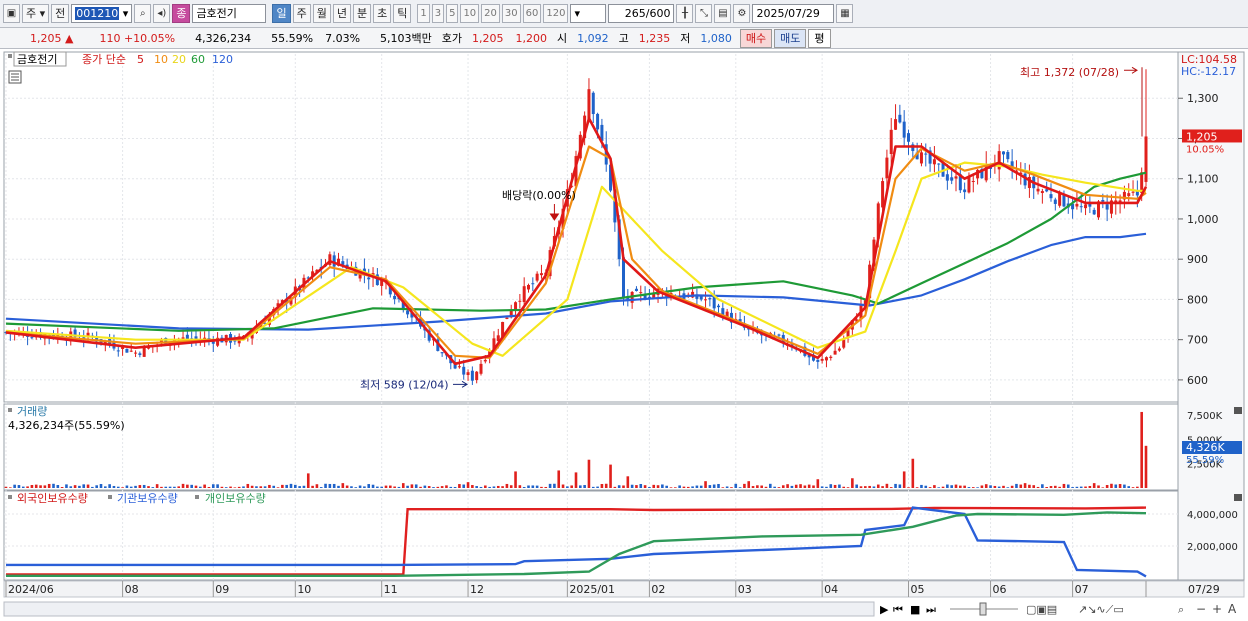  What do you see at coordinates (102, 13) in the screenshot?
I see `code-input: 001210 ▾` at bounding box center [102, 13].